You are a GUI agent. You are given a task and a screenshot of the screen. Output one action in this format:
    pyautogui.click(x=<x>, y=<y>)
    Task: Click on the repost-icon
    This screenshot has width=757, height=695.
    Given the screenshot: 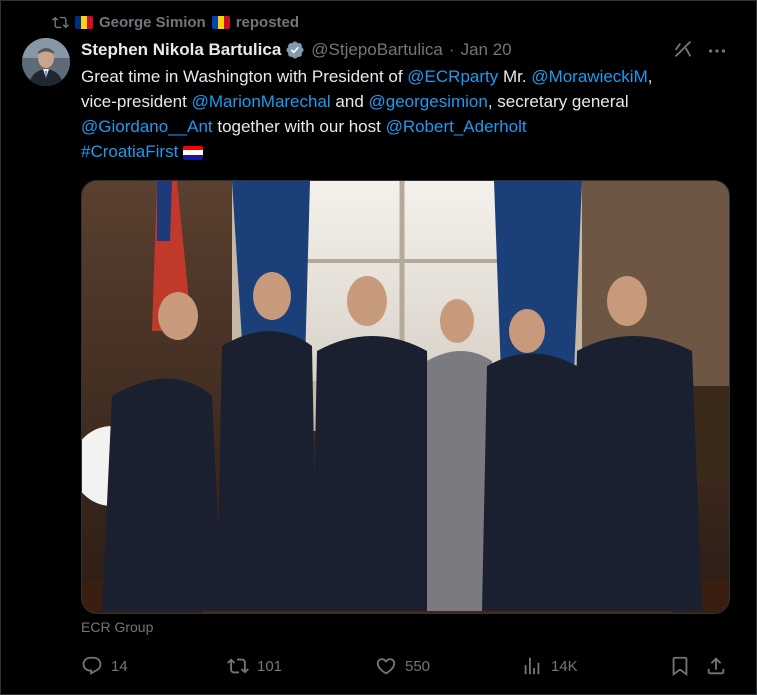 What is the action you would take?
    pyautogui.click(x=60, y=22)
    